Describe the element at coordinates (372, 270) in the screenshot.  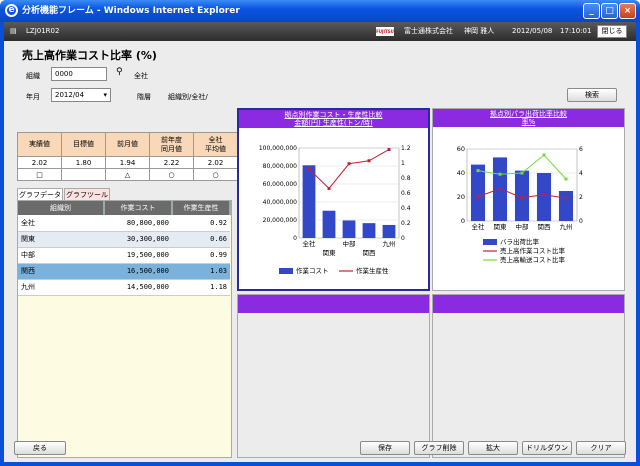
I see `legend-label: 作業生産性` at that location.